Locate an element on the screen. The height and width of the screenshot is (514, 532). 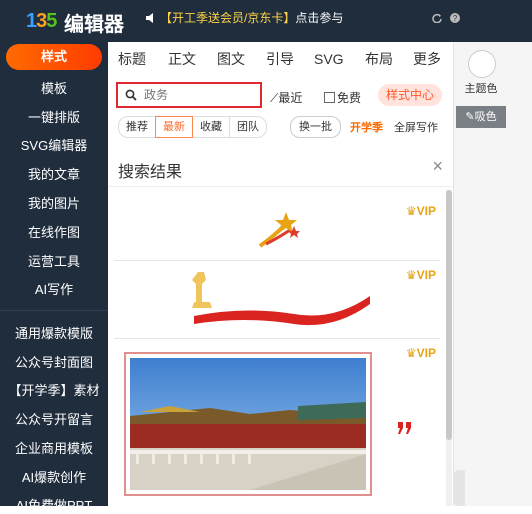
theme-color-label: 主题色 is located at coordinates (481, 89).